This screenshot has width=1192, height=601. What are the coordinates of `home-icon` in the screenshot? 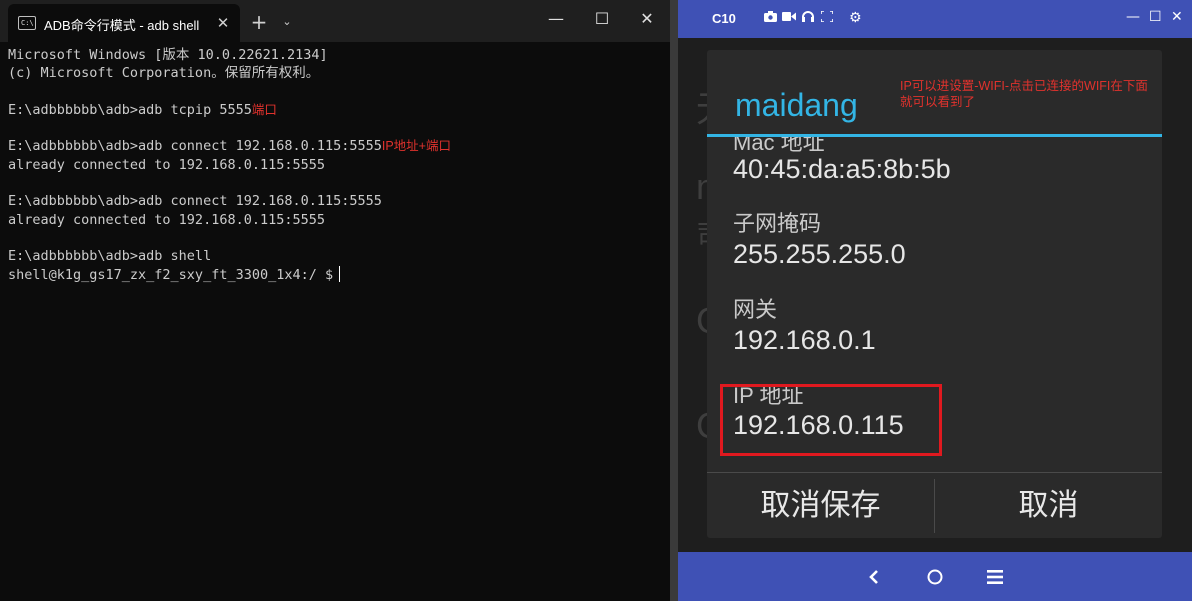 It's located at (935, 577).